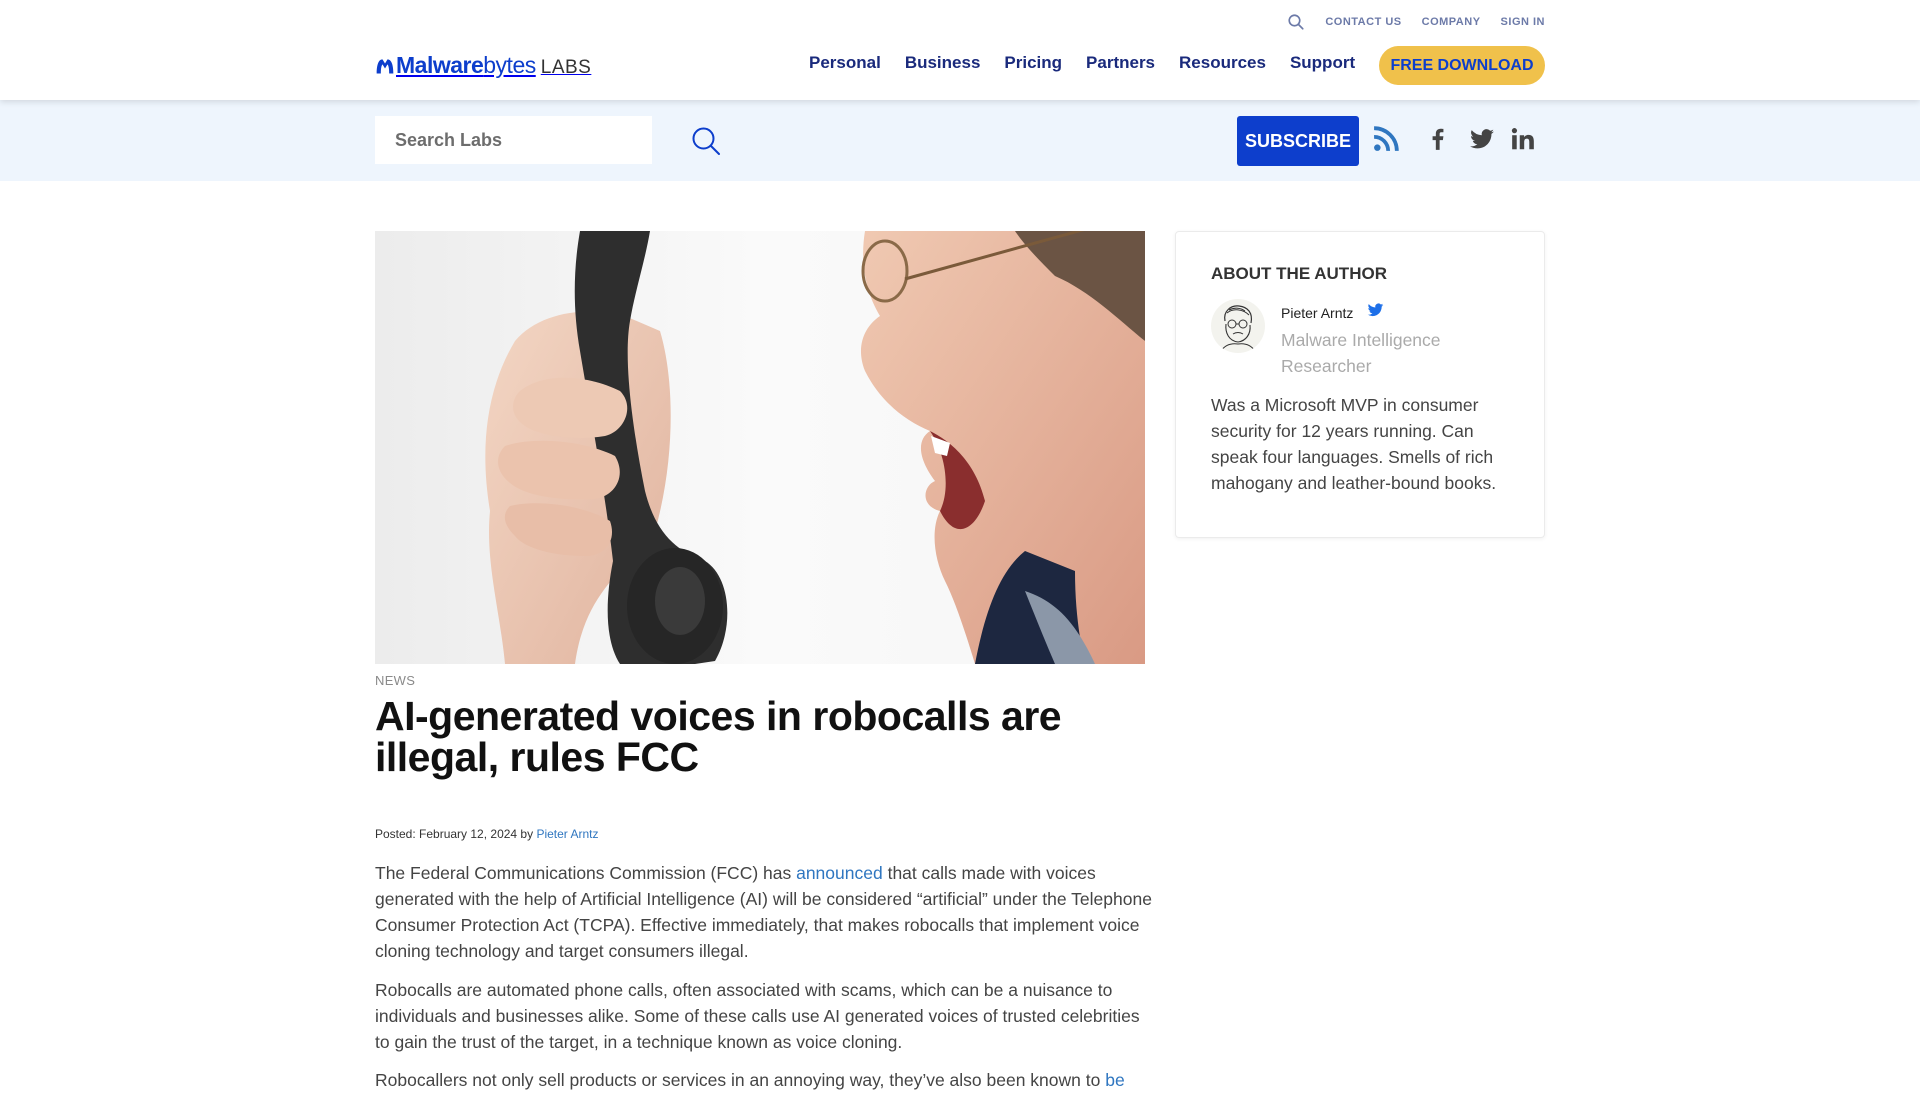 The image size is (1920, 1093). I want to click on company-link: COMPANY, so click(1451, 22).